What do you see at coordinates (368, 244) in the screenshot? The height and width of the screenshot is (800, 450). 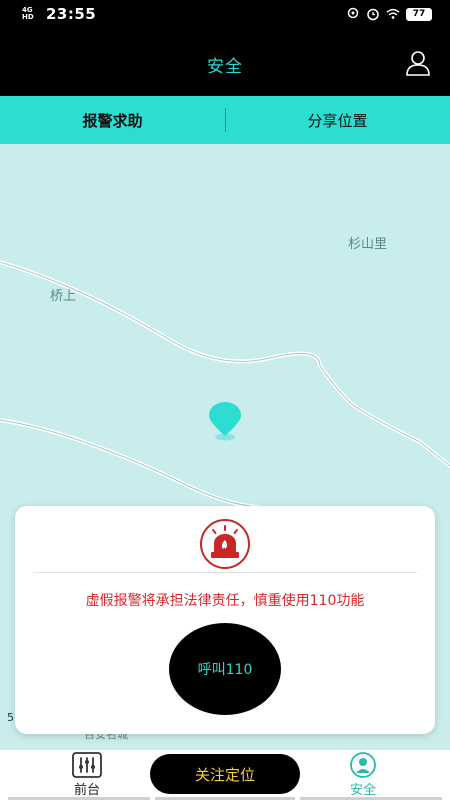 I see `place-label-shanshanli: 杉山里` at bounding box center [368, 244].